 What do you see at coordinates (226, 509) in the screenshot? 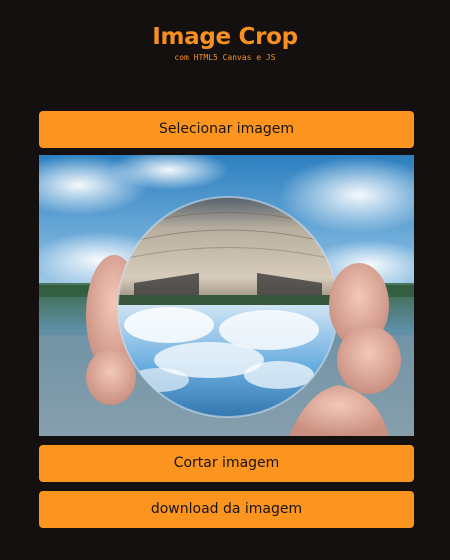
I see `download-image-button: download da imagem` at bounding box center [226, 509].